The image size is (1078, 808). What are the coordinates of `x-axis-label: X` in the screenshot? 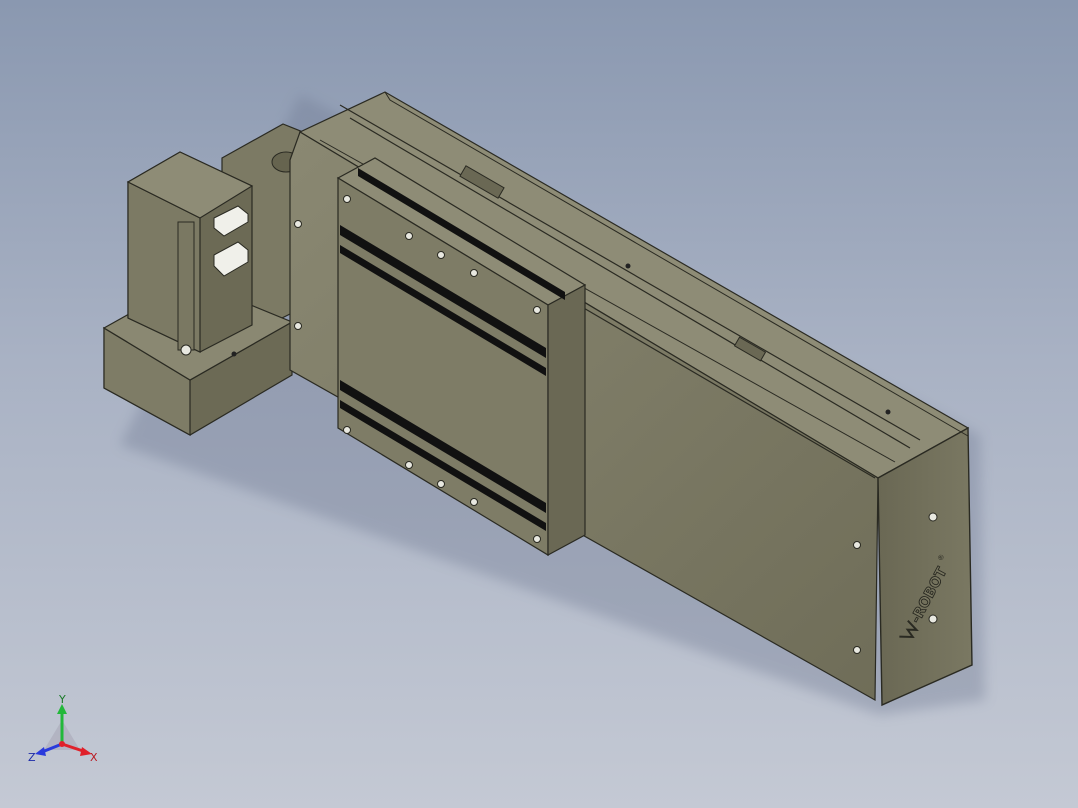 It's located at (94, 757).